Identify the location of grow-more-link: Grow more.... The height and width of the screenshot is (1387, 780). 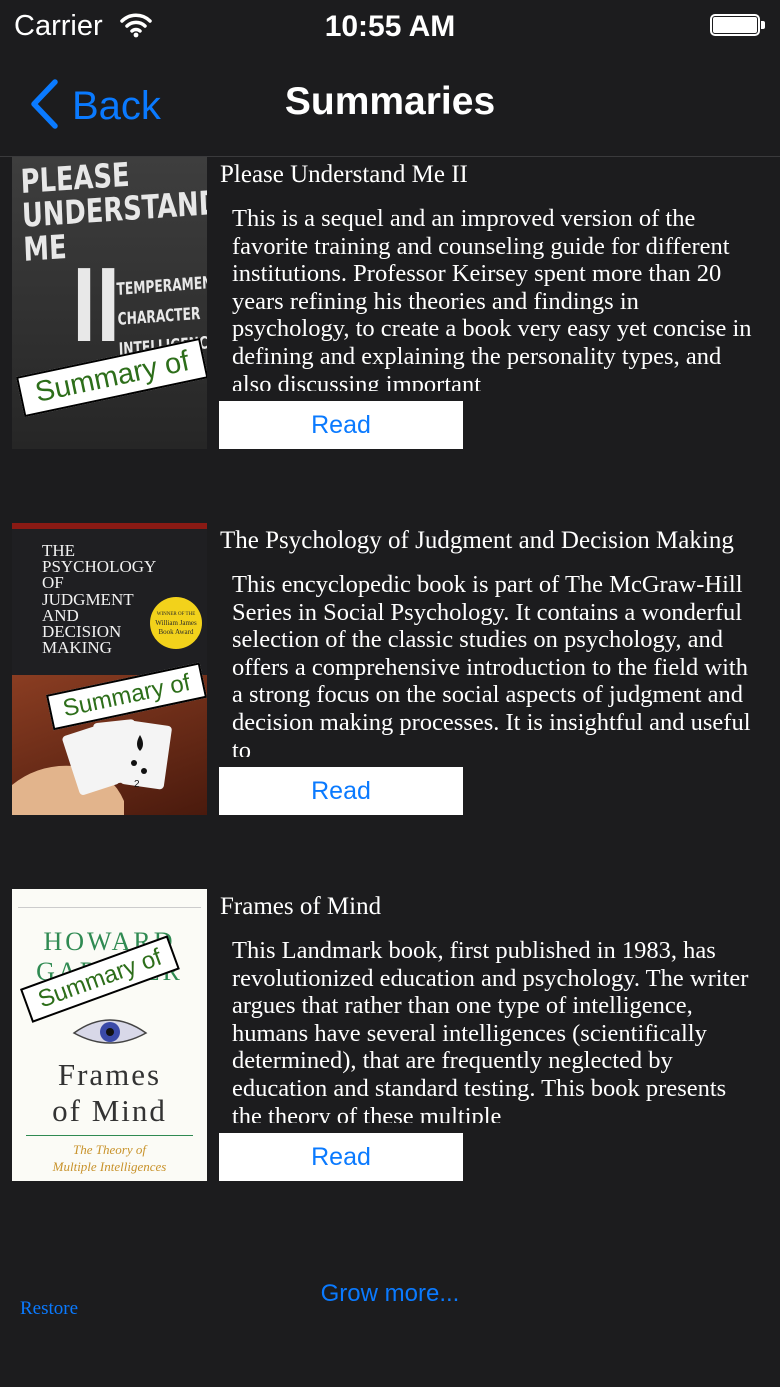
(390, 1294).